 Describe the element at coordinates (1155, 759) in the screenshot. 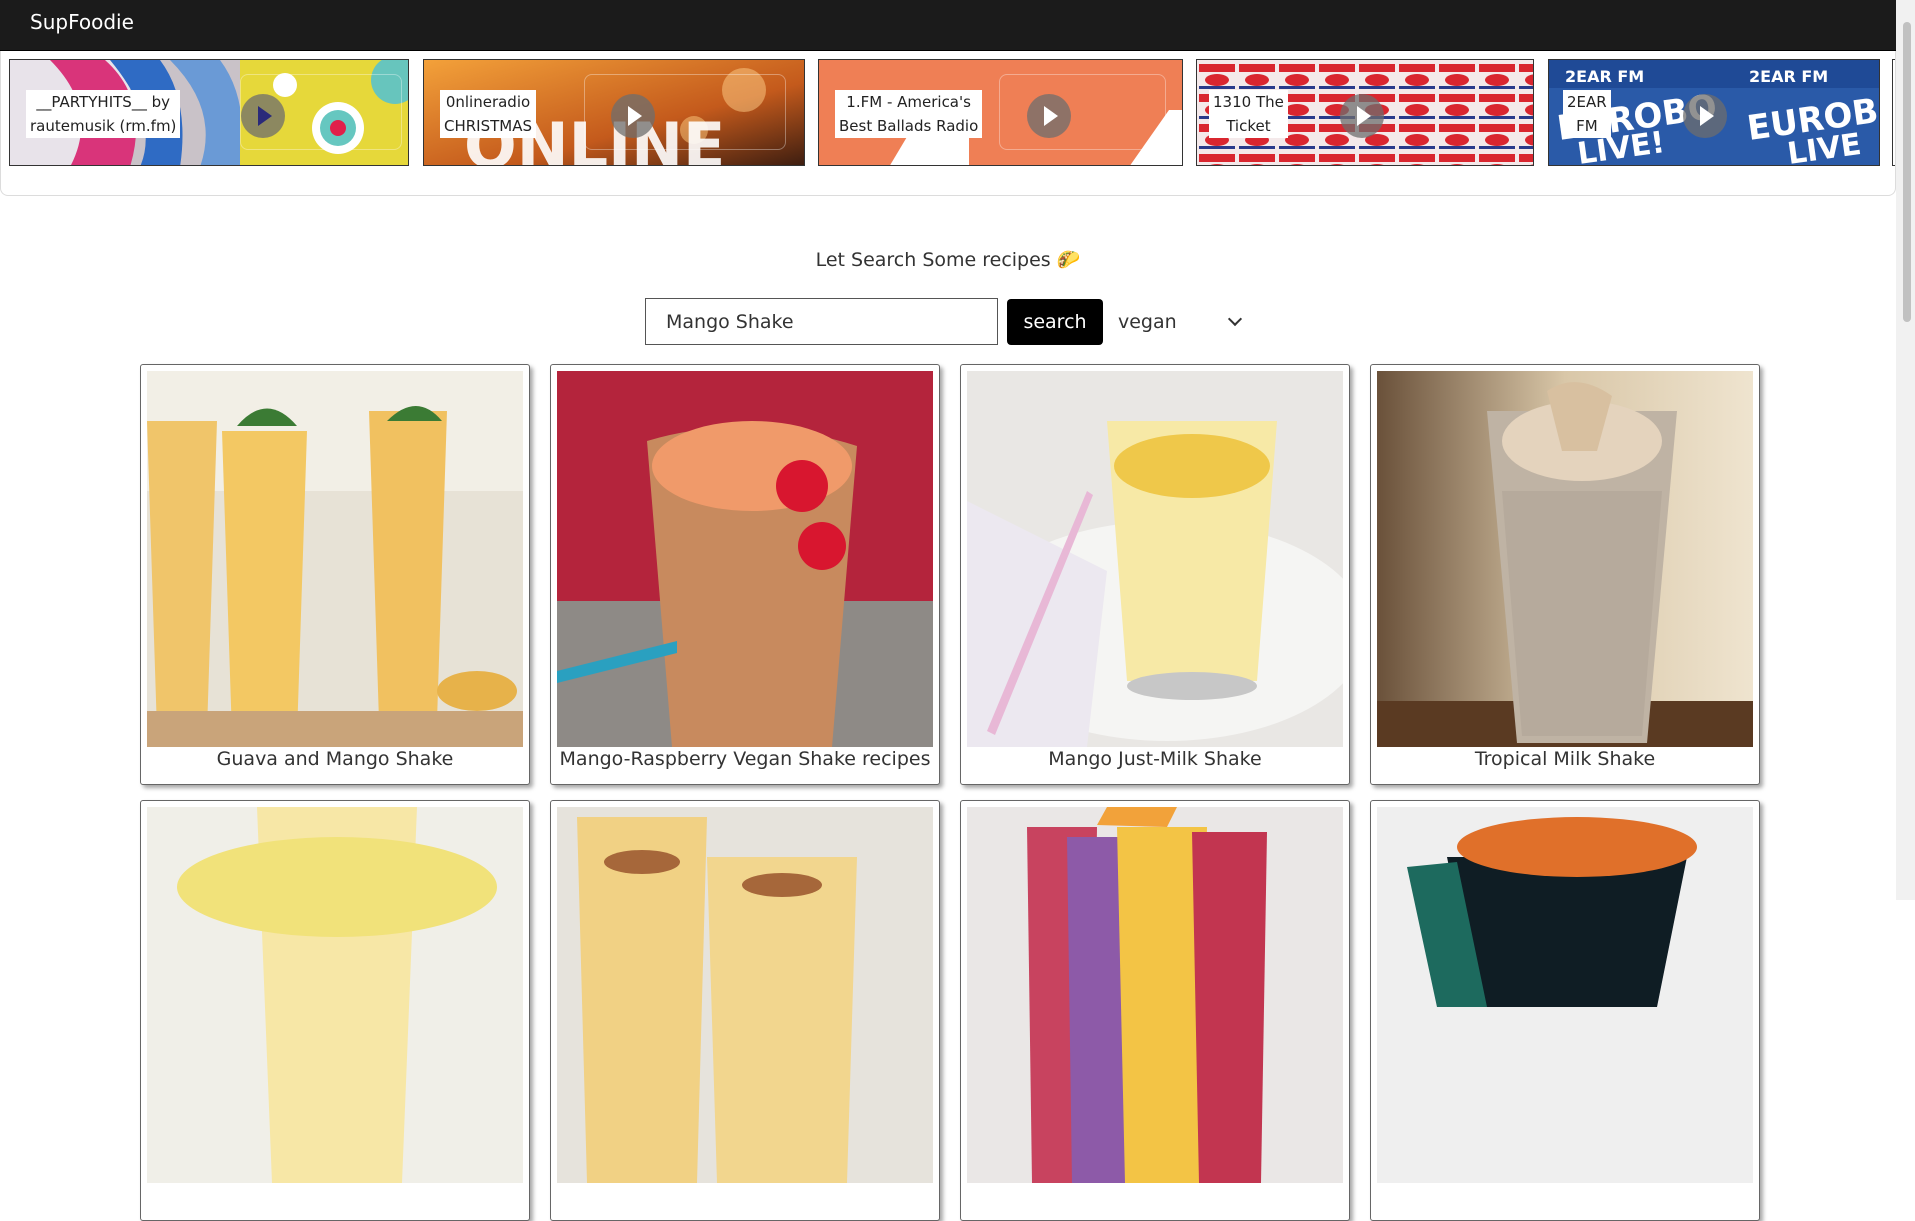

I see `recipe-title: Mango Just-Milk Shake` at that location.